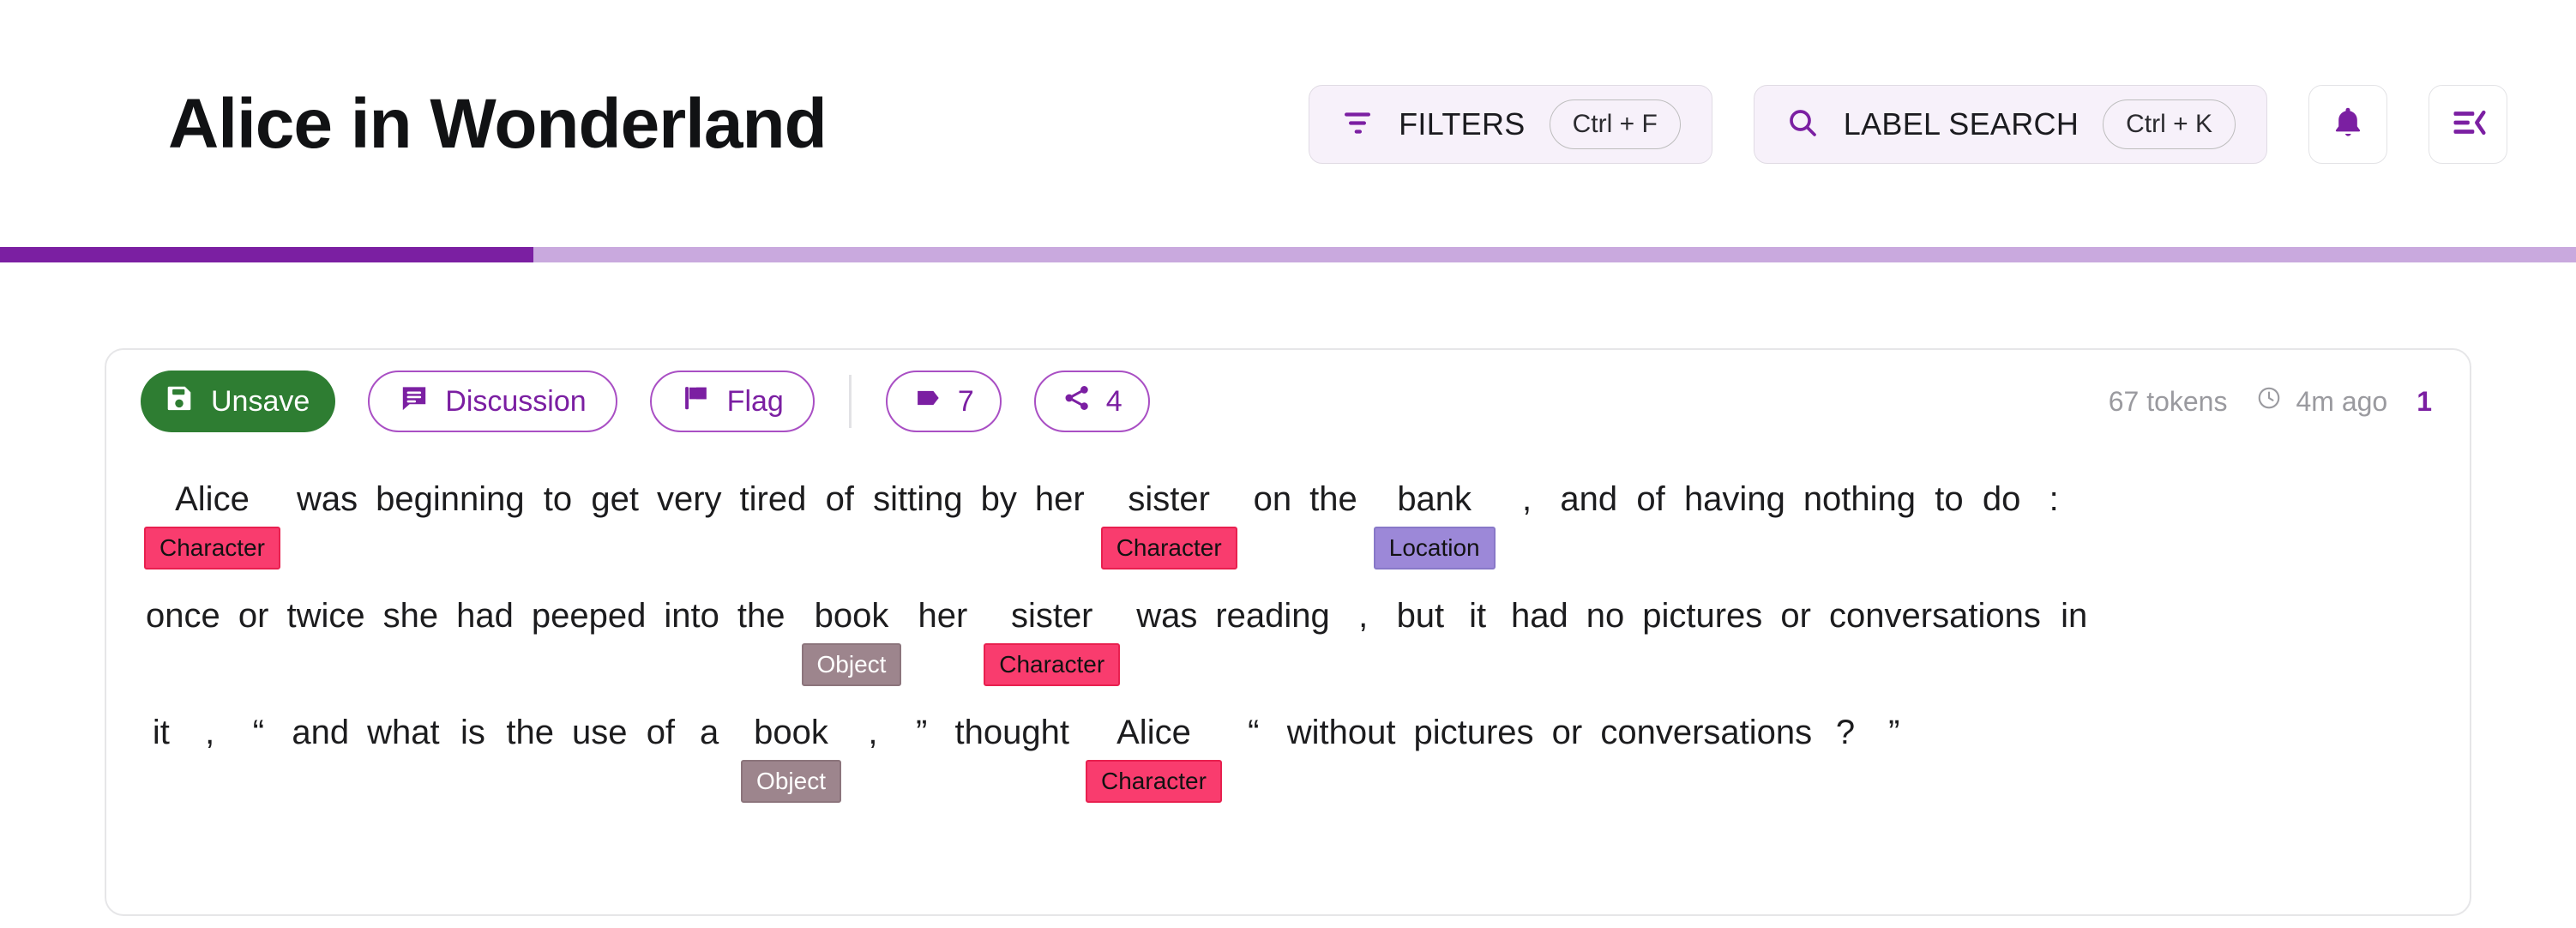 The image size is (2576, 928). What do you see at coordinates (2074, 637) in the screenshot?
I see `token: in` at bounding box center [2074, 637].